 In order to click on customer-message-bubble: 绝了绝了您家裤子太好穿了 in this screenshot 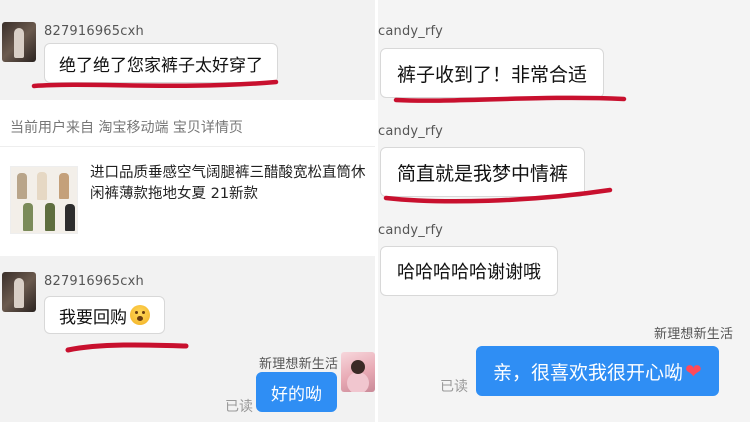, I will do `click(161, 63)`.